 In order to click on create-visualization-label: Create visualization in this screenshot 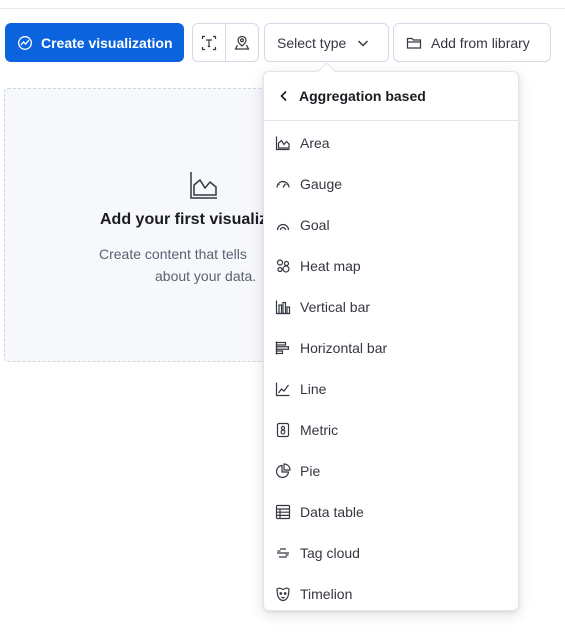, I will do `click(107, 42)`.